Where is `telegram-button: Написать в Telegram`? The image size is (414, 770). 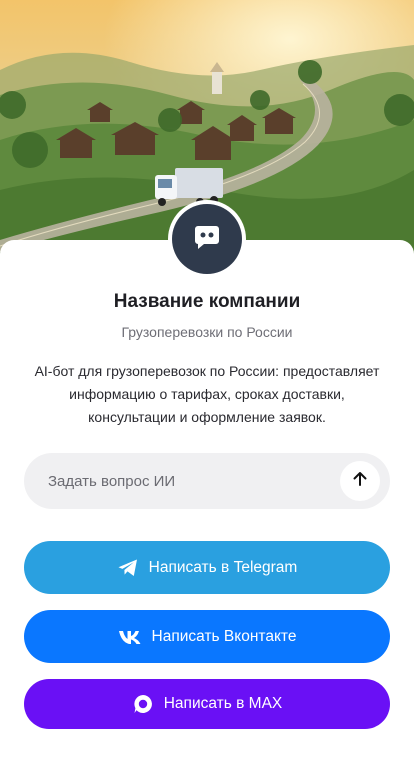 telegram-button: Написать в Telegram is located at coordinates (207, 567).